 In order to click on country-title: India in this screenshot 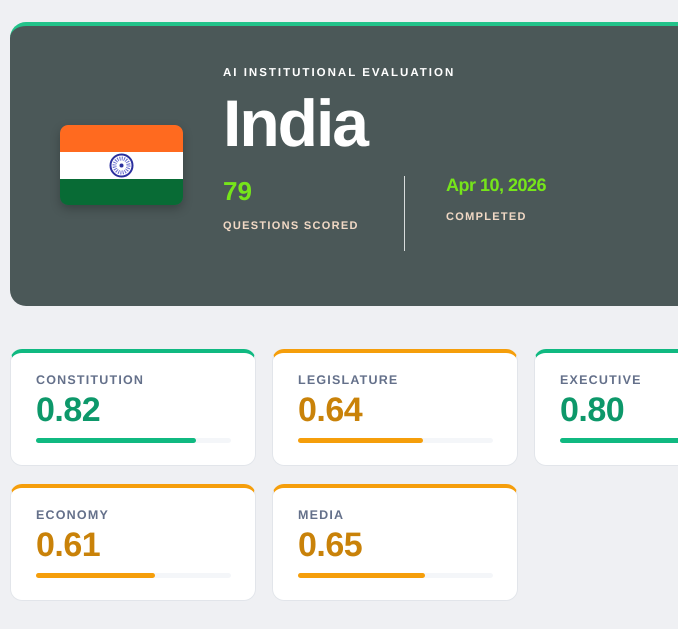, I will do `click(296, 123)`.